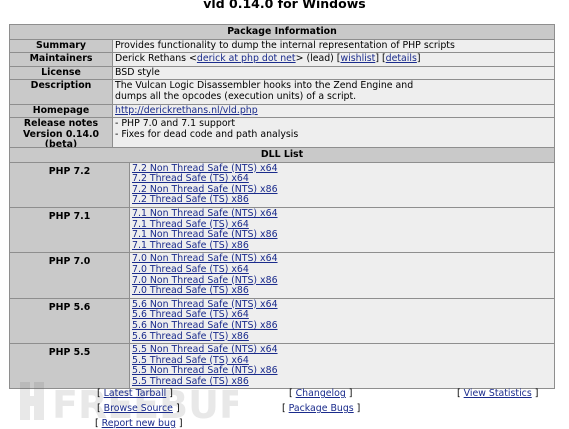 Image resolution: width=569 pixels, height=429 pixels. What do you see at coordinates (342, 337) in the screenshot?
I see `dll-download-link: 5.6 Thread Safe (TS) x86` at bounding box center [342, 337].